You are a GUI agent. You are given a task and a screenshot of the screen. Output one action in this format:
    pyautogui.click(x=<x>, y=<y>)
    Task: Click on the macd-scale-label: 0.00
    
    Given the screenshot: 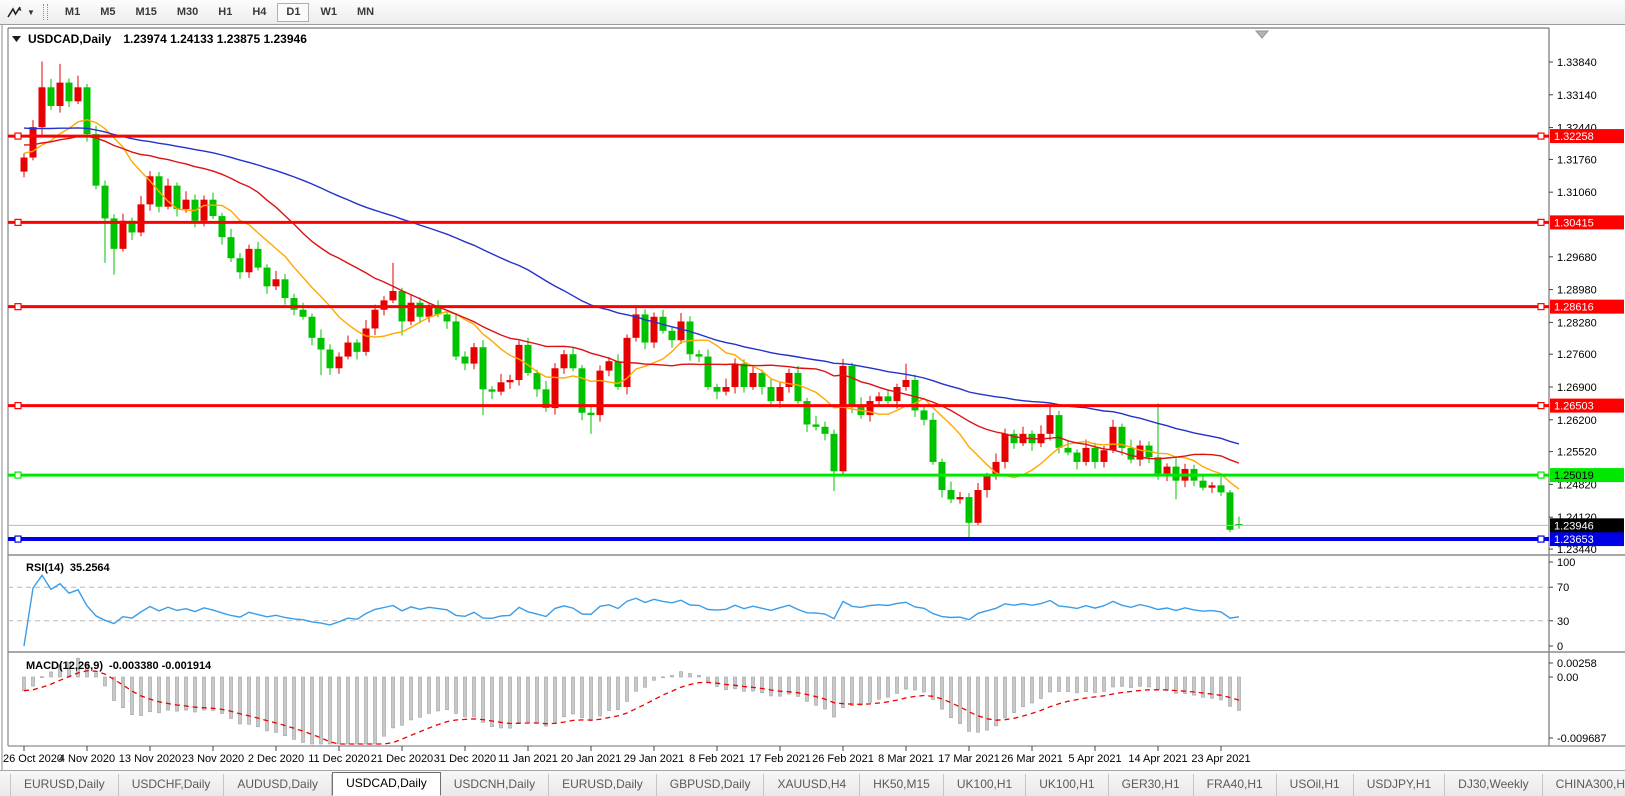 What is the action you would take?
    pyautogui.click(x=1567, y=678)
    